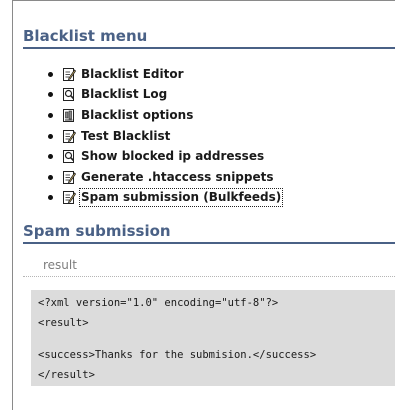 The height and width of the screenshot is (410, 395). I want to click on menu-item-label: Show blocked ip addresses, so click(173, 156).